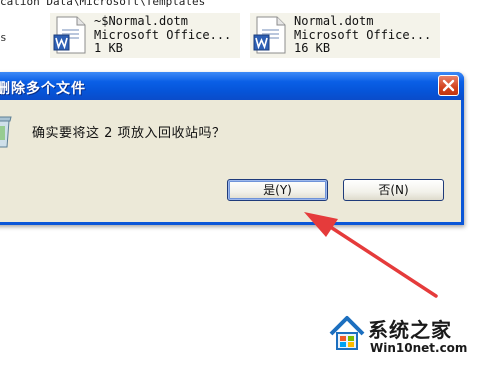 This screenshot has width=500, height=365. Describe the element at coordinates (419, 348) in the screenshot. I see `watermark-domain: Win10net.com` at that location.